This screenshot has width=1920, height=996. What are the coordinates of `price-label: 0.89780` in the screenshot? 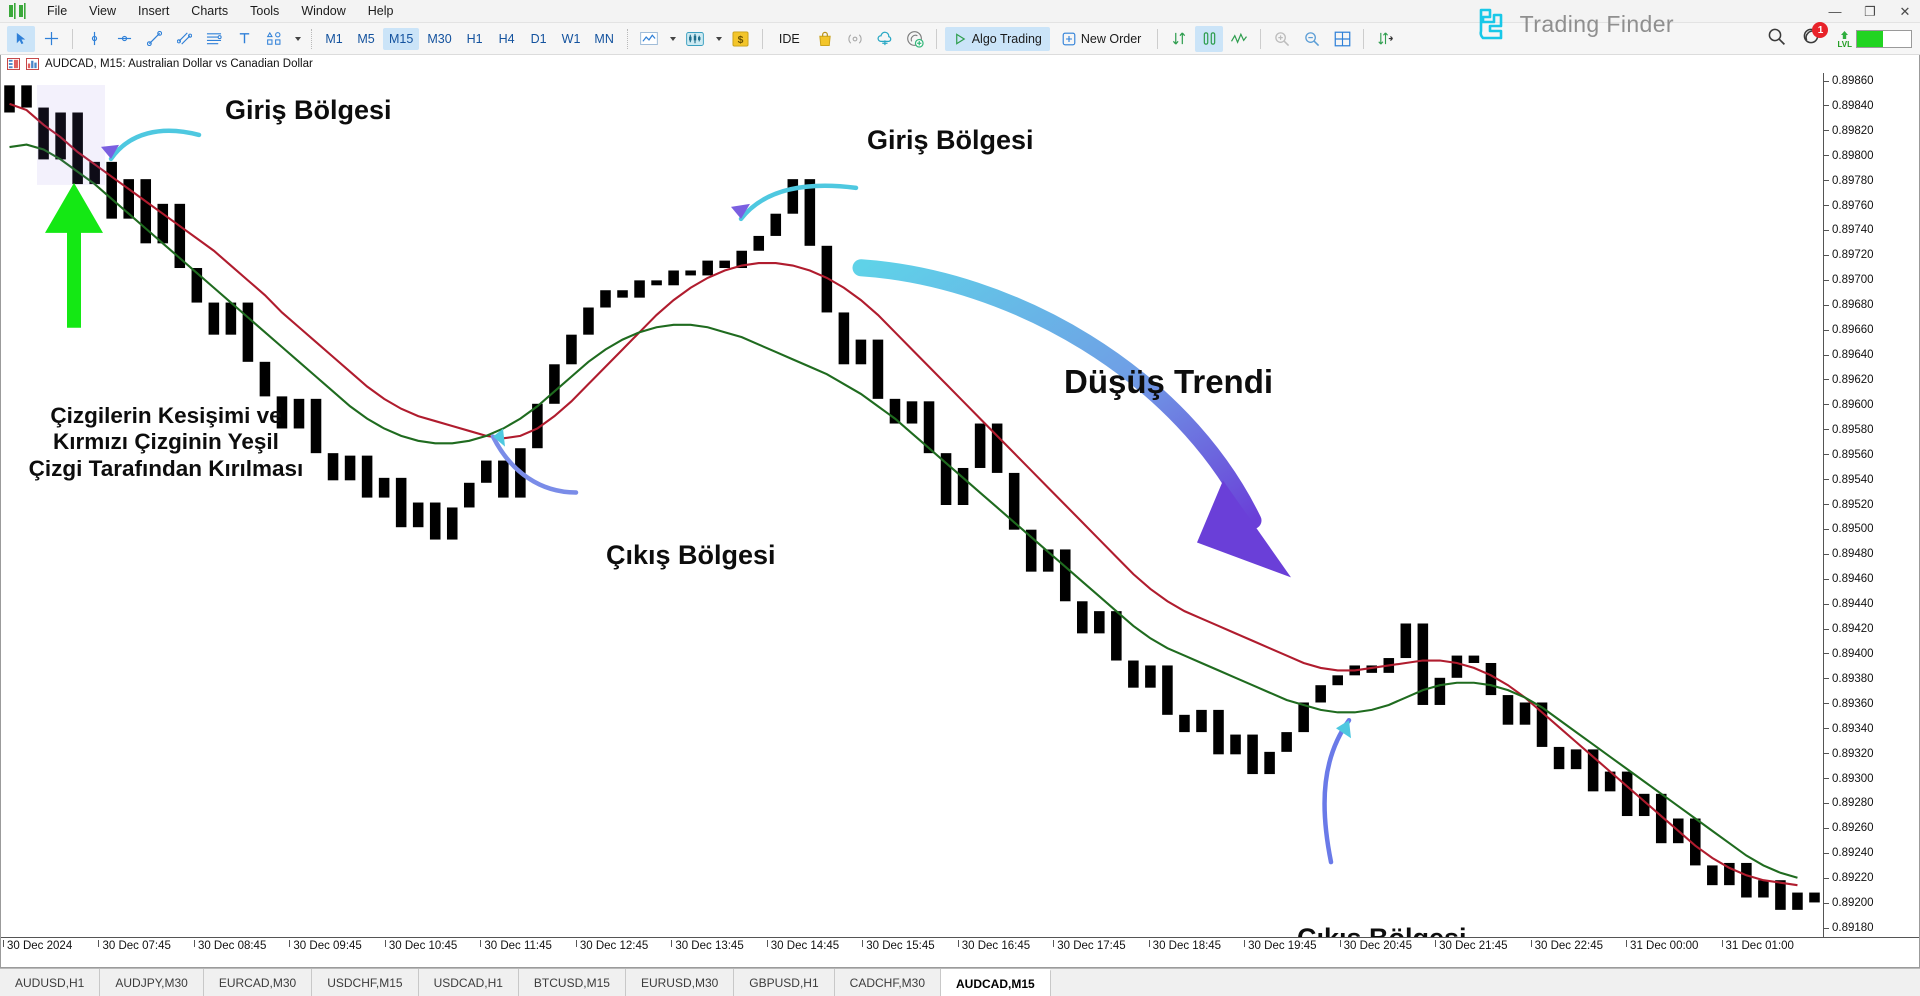 It's located at (1849, 181).